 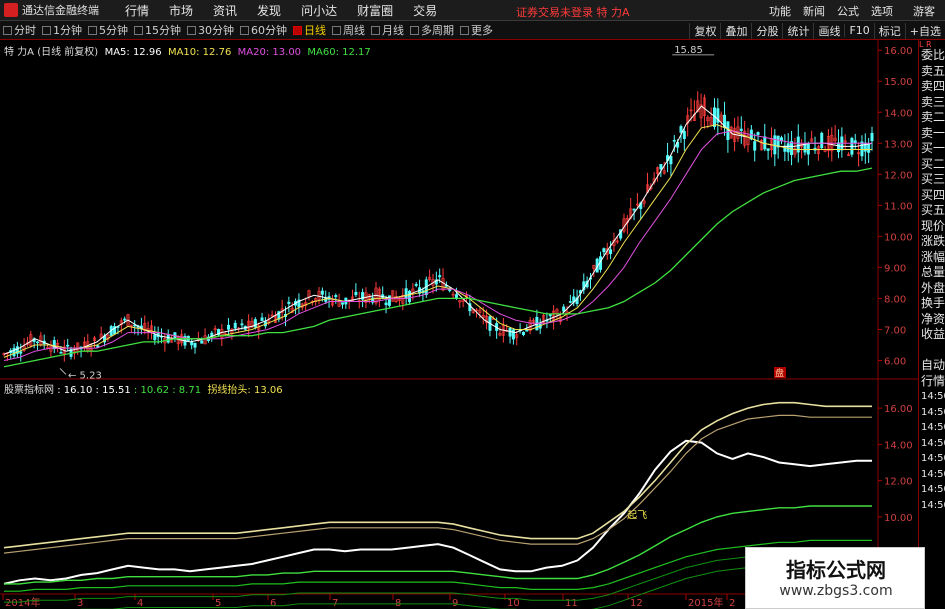 What do you see at coordinates (779, 373) in the screenshot?
I see `event-marker-label: 盘` at bounding box center [779, 373].